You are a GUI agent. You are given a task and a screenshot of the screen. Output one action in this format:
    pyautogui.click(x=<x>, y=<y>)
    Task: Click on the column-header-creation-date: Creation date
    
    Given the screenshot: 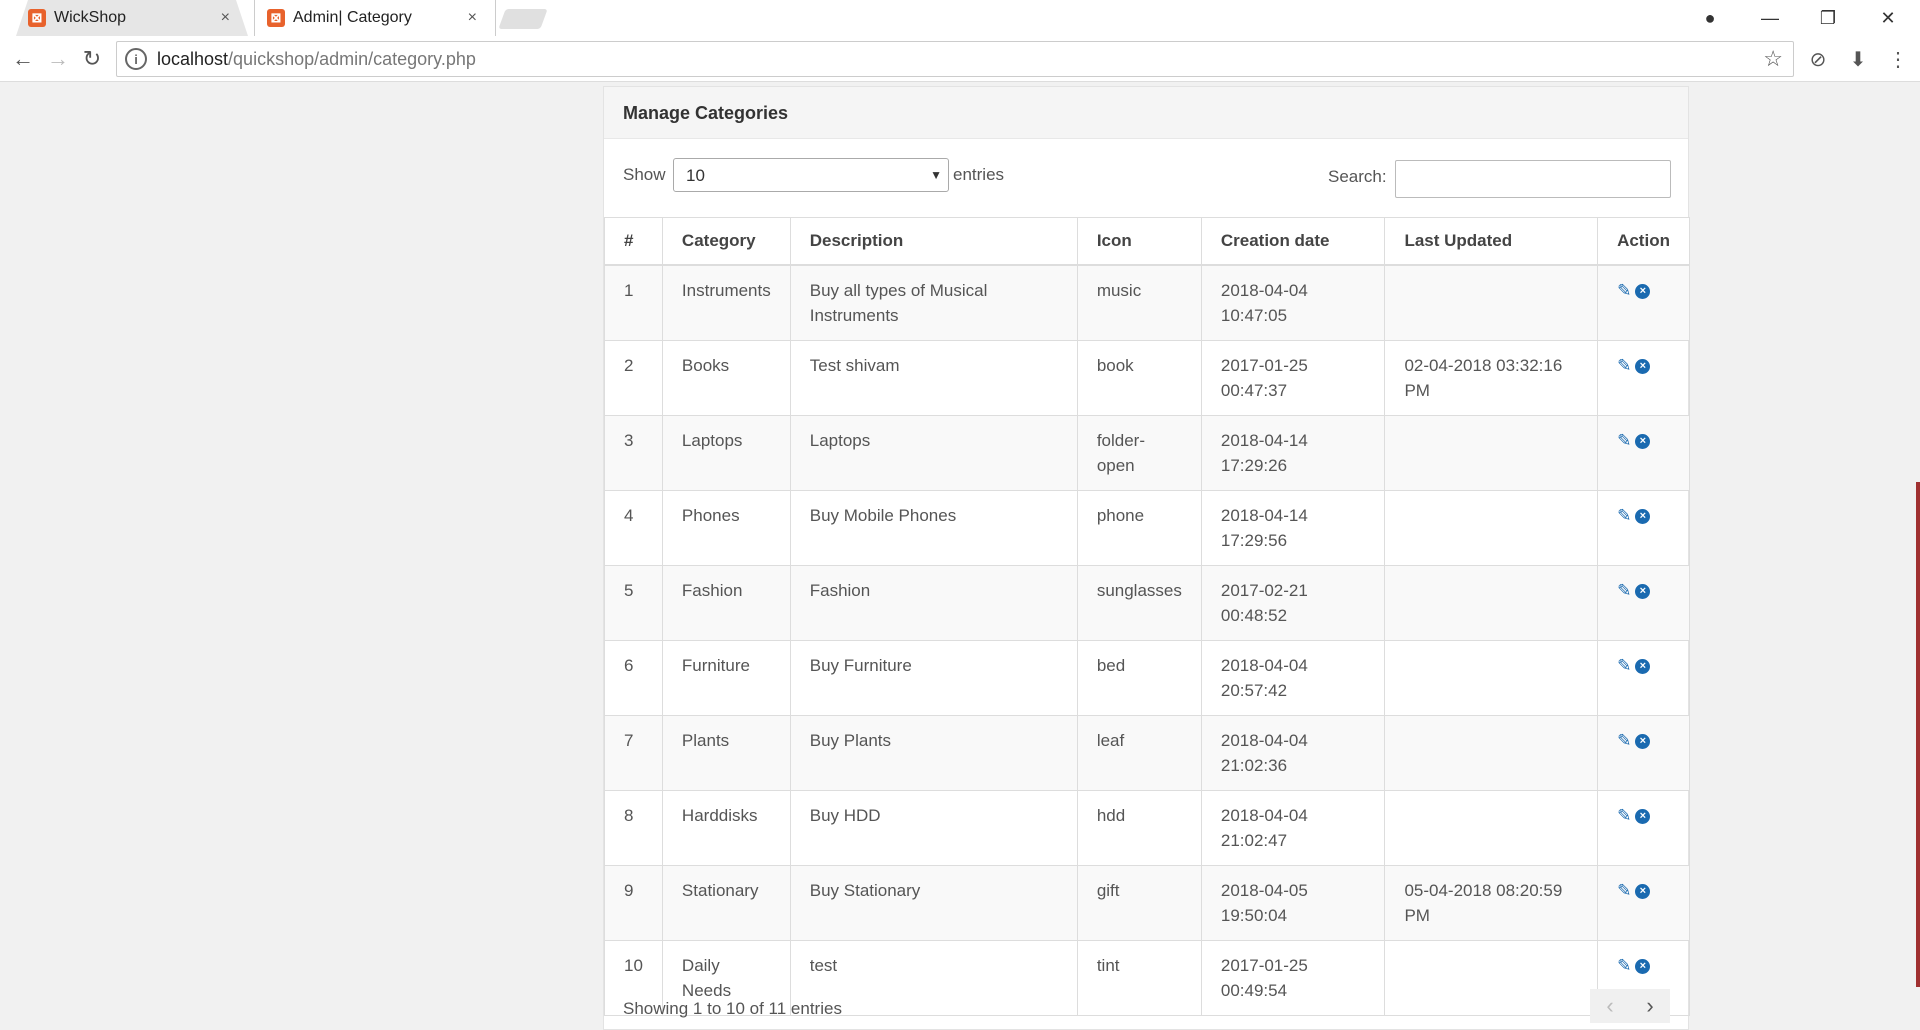 What is the action you would take?
    pyautogui.click(x=1293, y=241)
    